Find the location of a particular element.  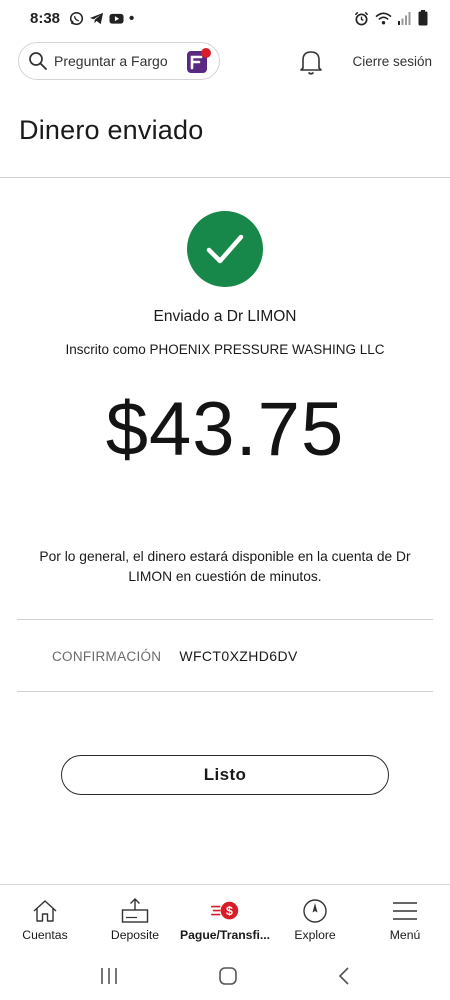

system-nav-bar is located at coordinates (225, 976).